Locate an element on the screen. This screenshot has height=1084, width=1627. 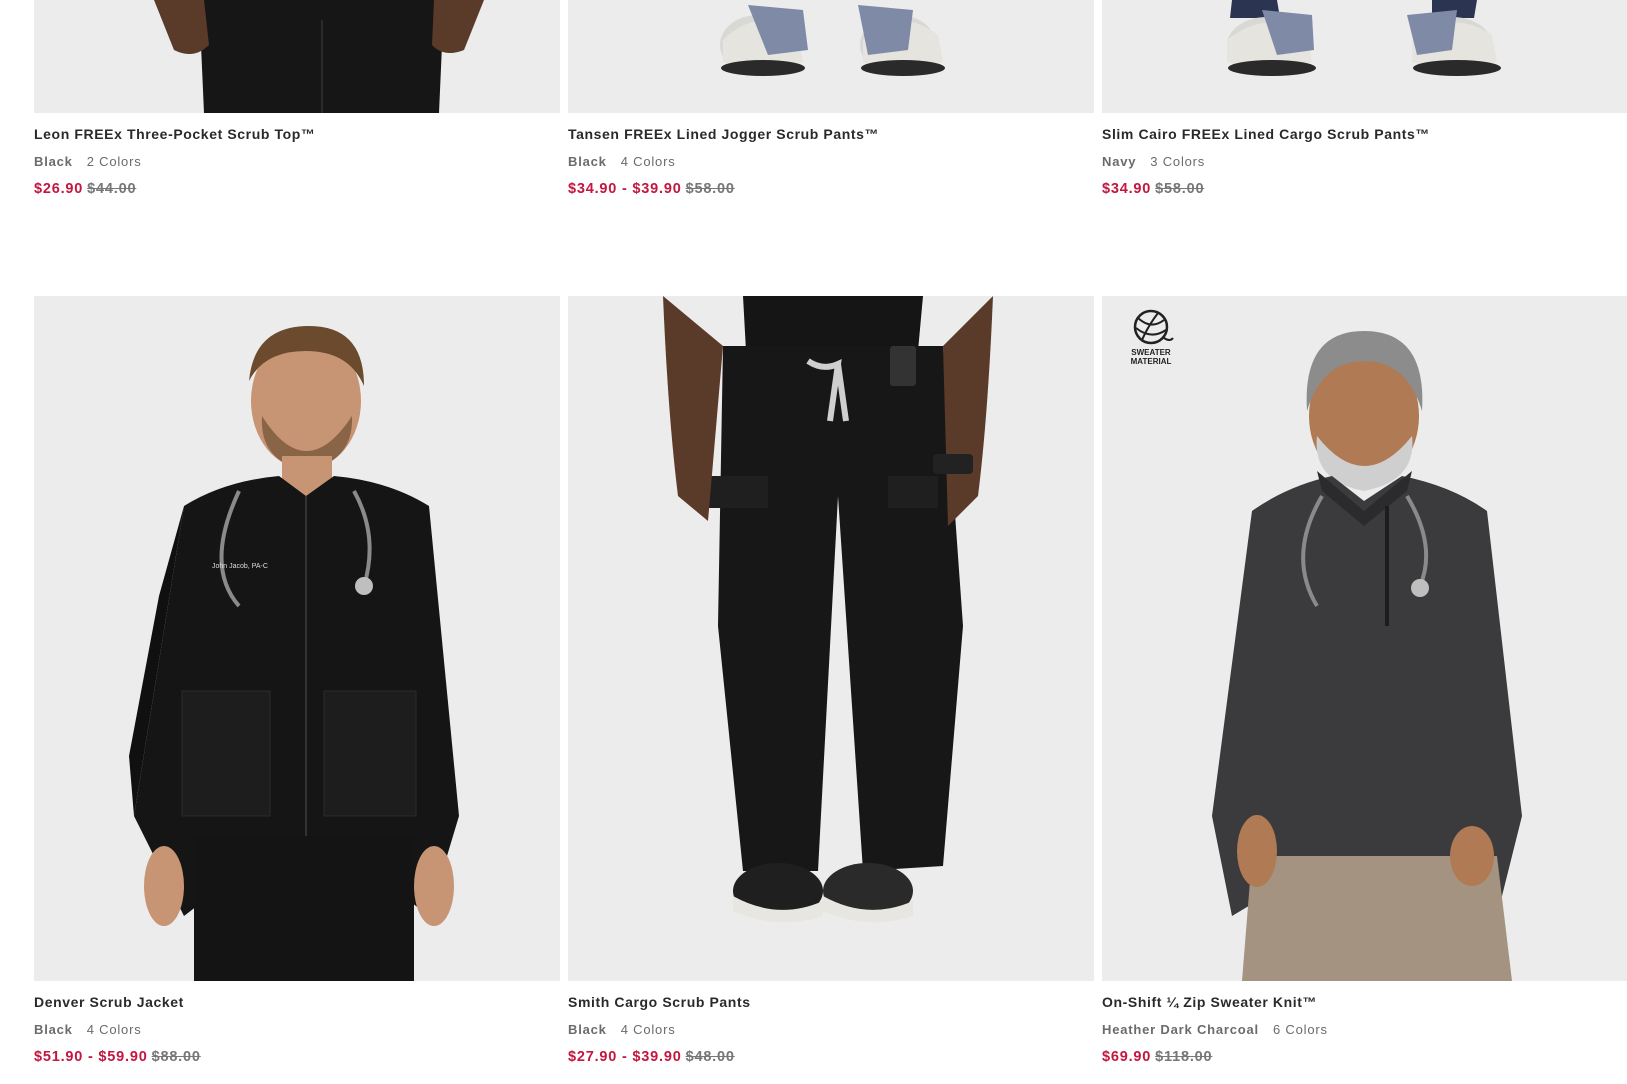
badge-line-1: SWEATER is located at coordinates (1151, 352).